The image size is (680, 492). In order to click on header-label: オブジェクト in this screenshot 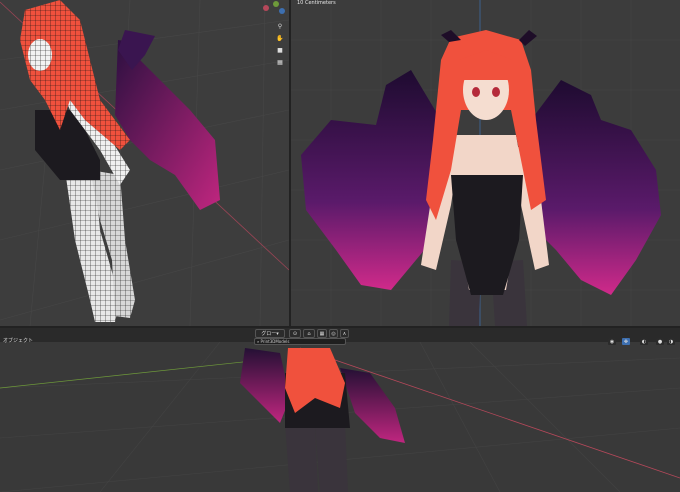, I will do `click(18, 341)`.